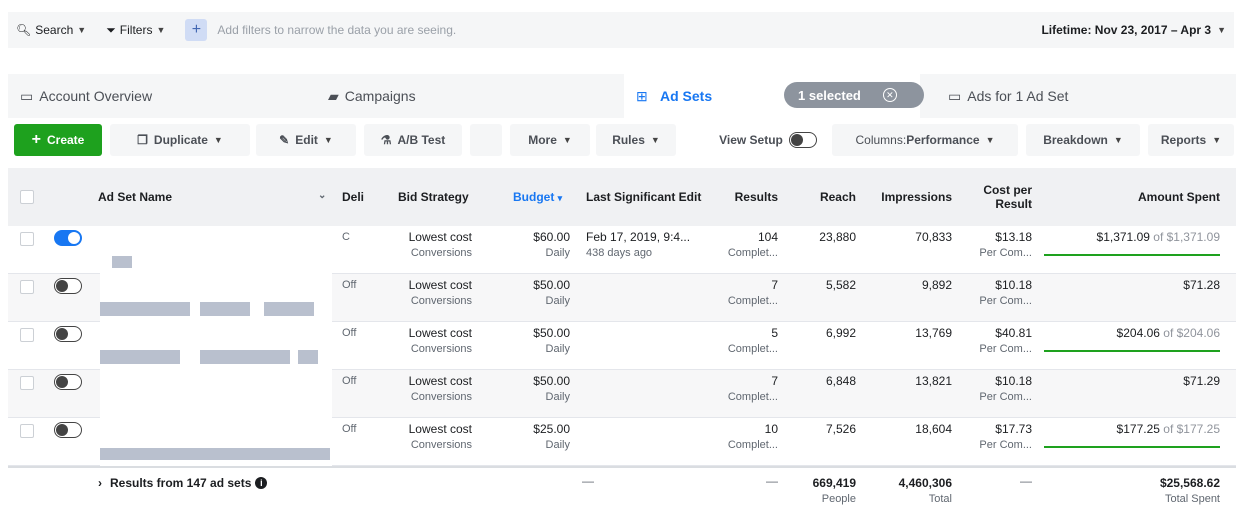 The image size is (1236, 520). What do you see at coordinates (881, 140) in the screenshot?
I see `columns-prefix: Columns:` at bounding box center [881, 140].